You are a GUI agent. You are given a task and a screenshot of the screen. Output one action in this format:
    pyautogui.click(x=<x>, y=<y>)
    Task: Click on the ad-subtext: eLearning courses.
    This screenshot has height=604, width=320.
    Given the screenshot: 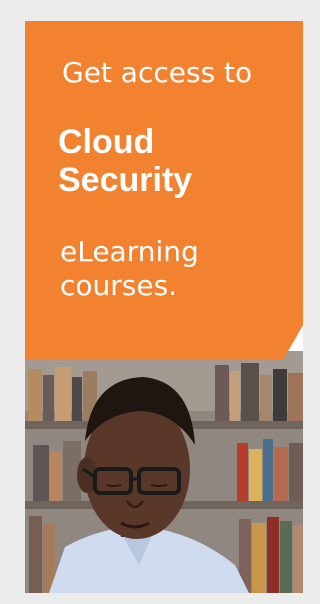 What is the action you would take?
    pyautogui.click(x=129, y=269)
    